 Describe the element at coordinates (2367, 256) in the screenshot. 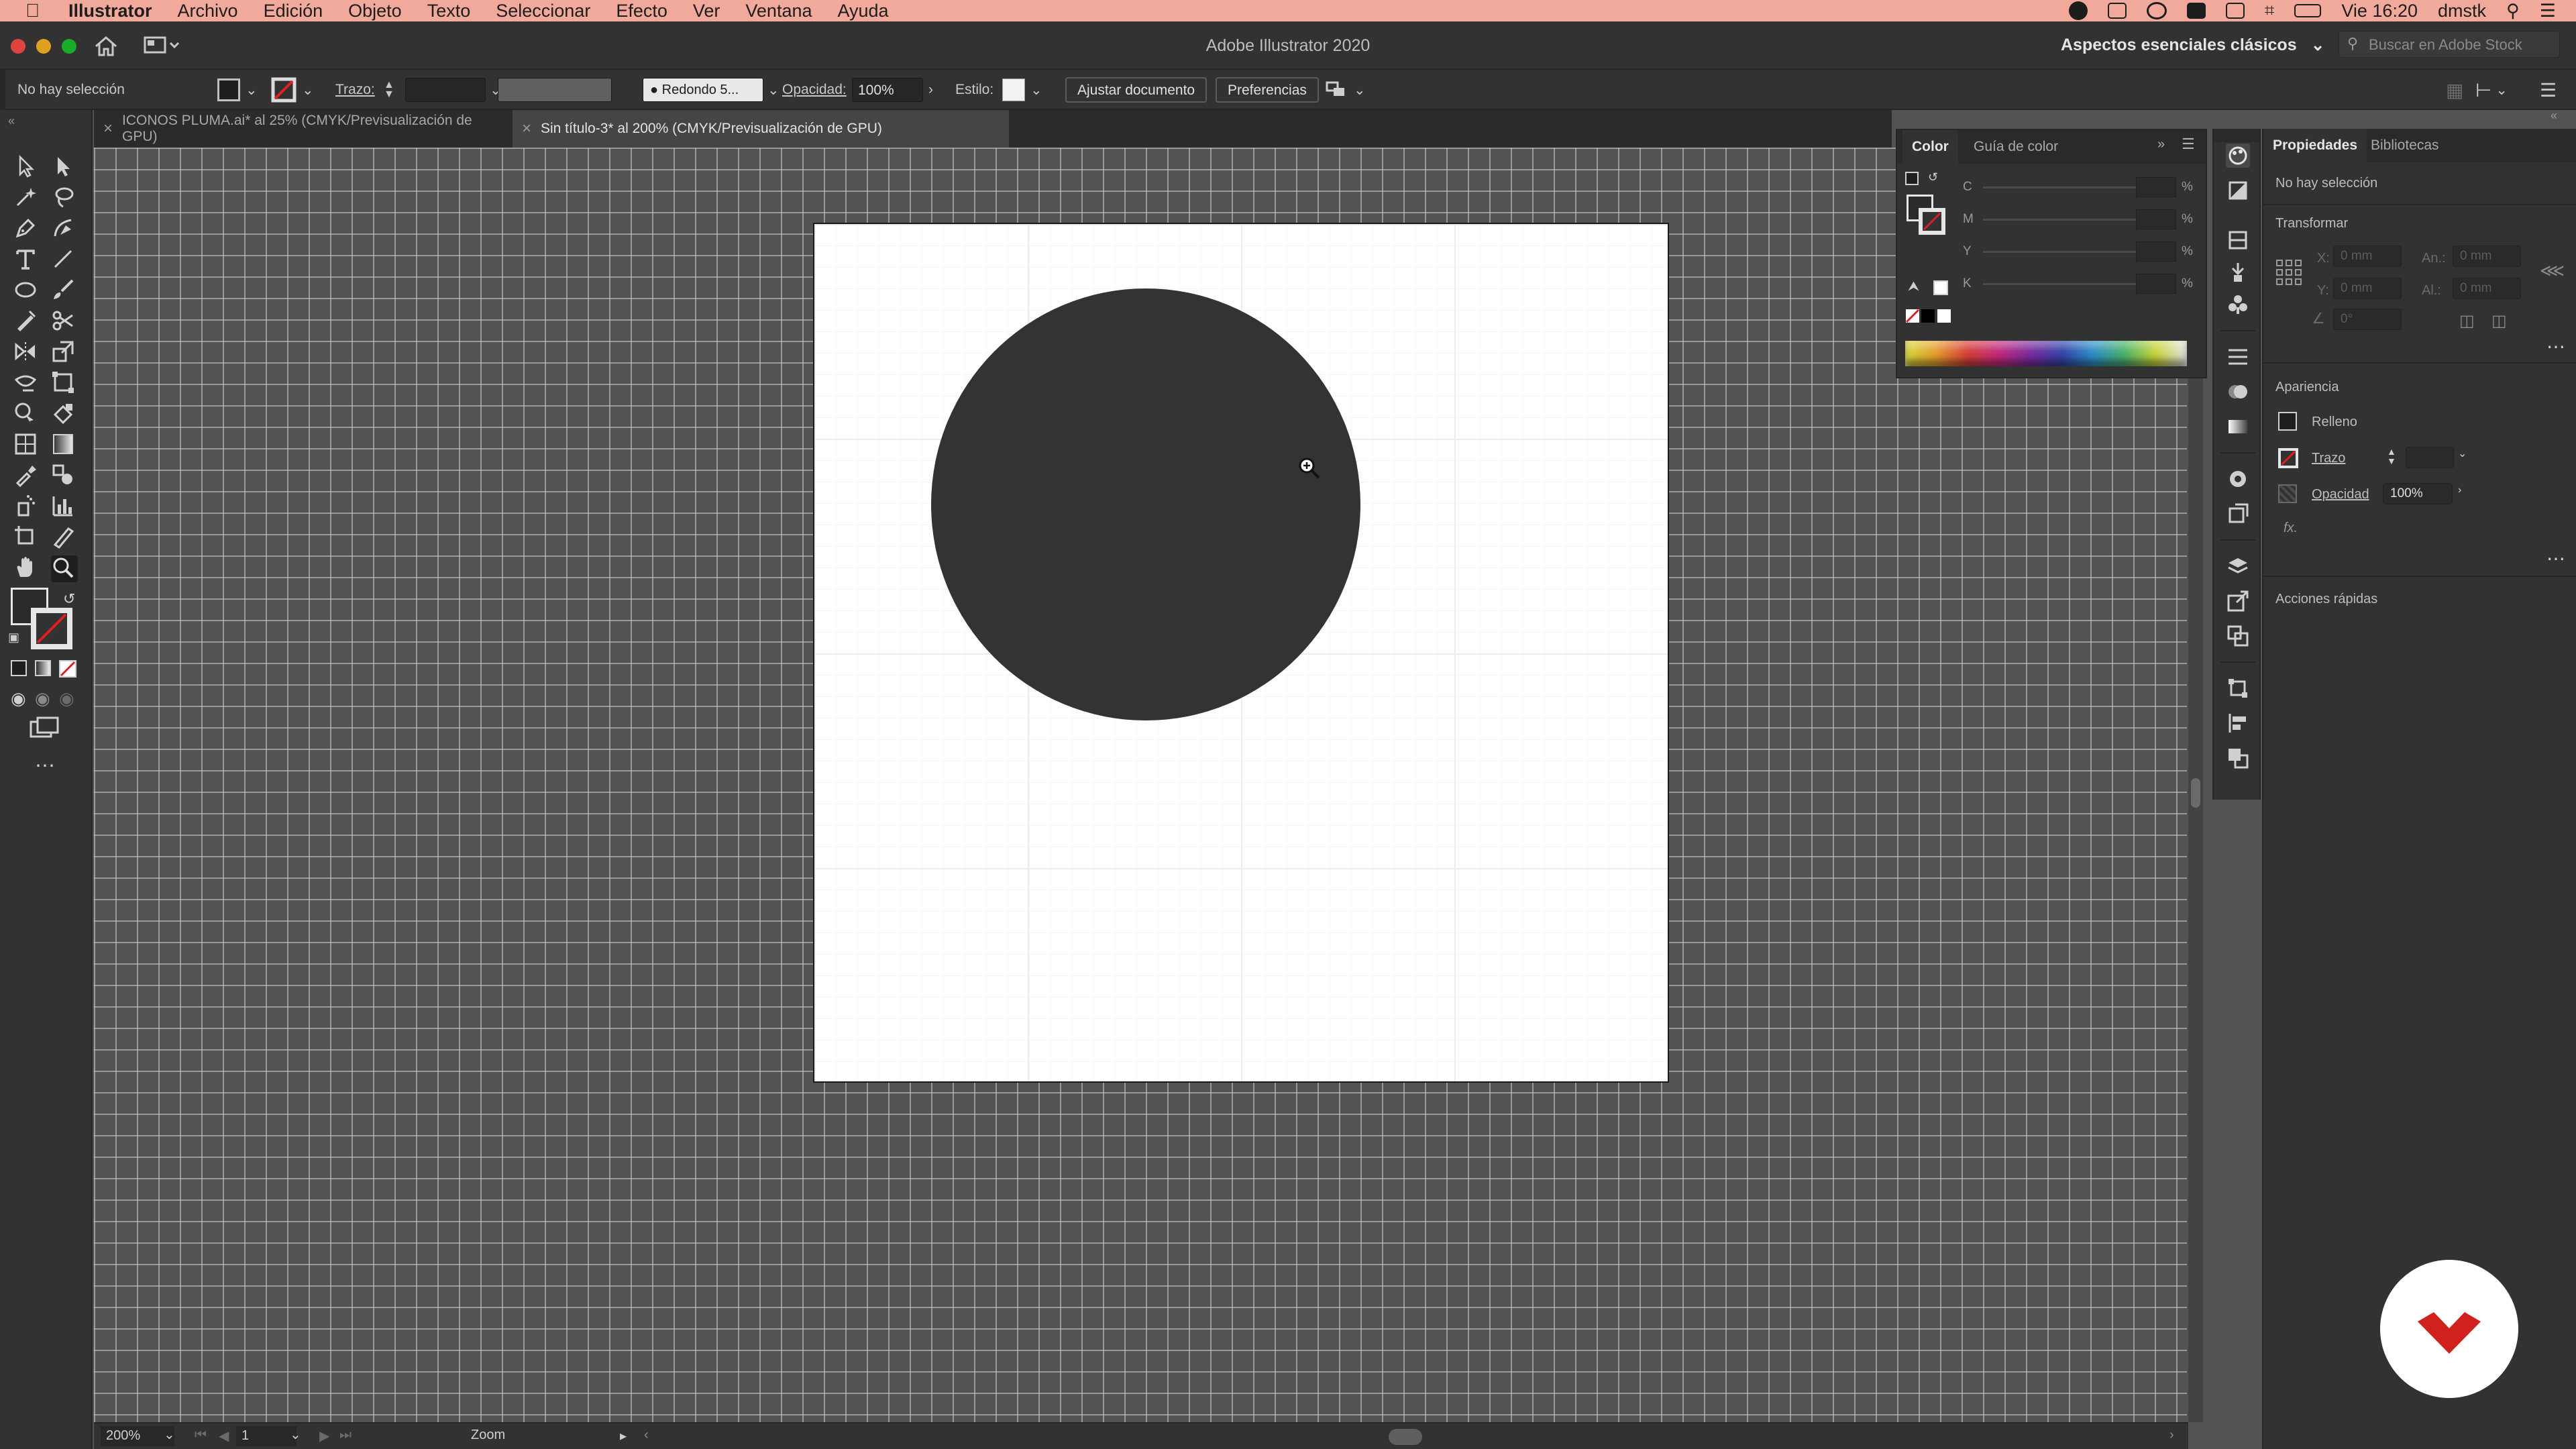

I see `x-field: 0 mm` at that location.